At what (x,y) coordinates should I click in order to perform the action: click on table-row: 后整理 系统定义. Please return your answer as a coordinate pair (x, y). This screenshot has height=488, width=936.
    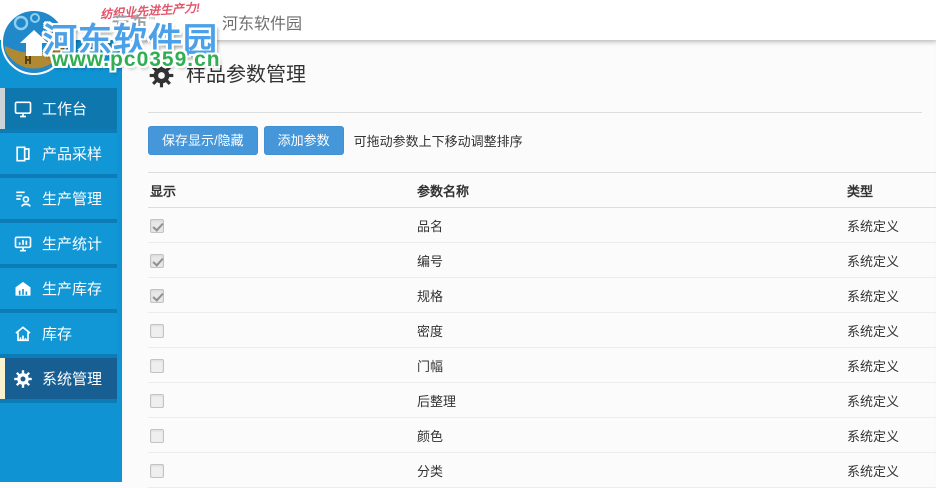
    Looking at the image, I should click on (542, 400).